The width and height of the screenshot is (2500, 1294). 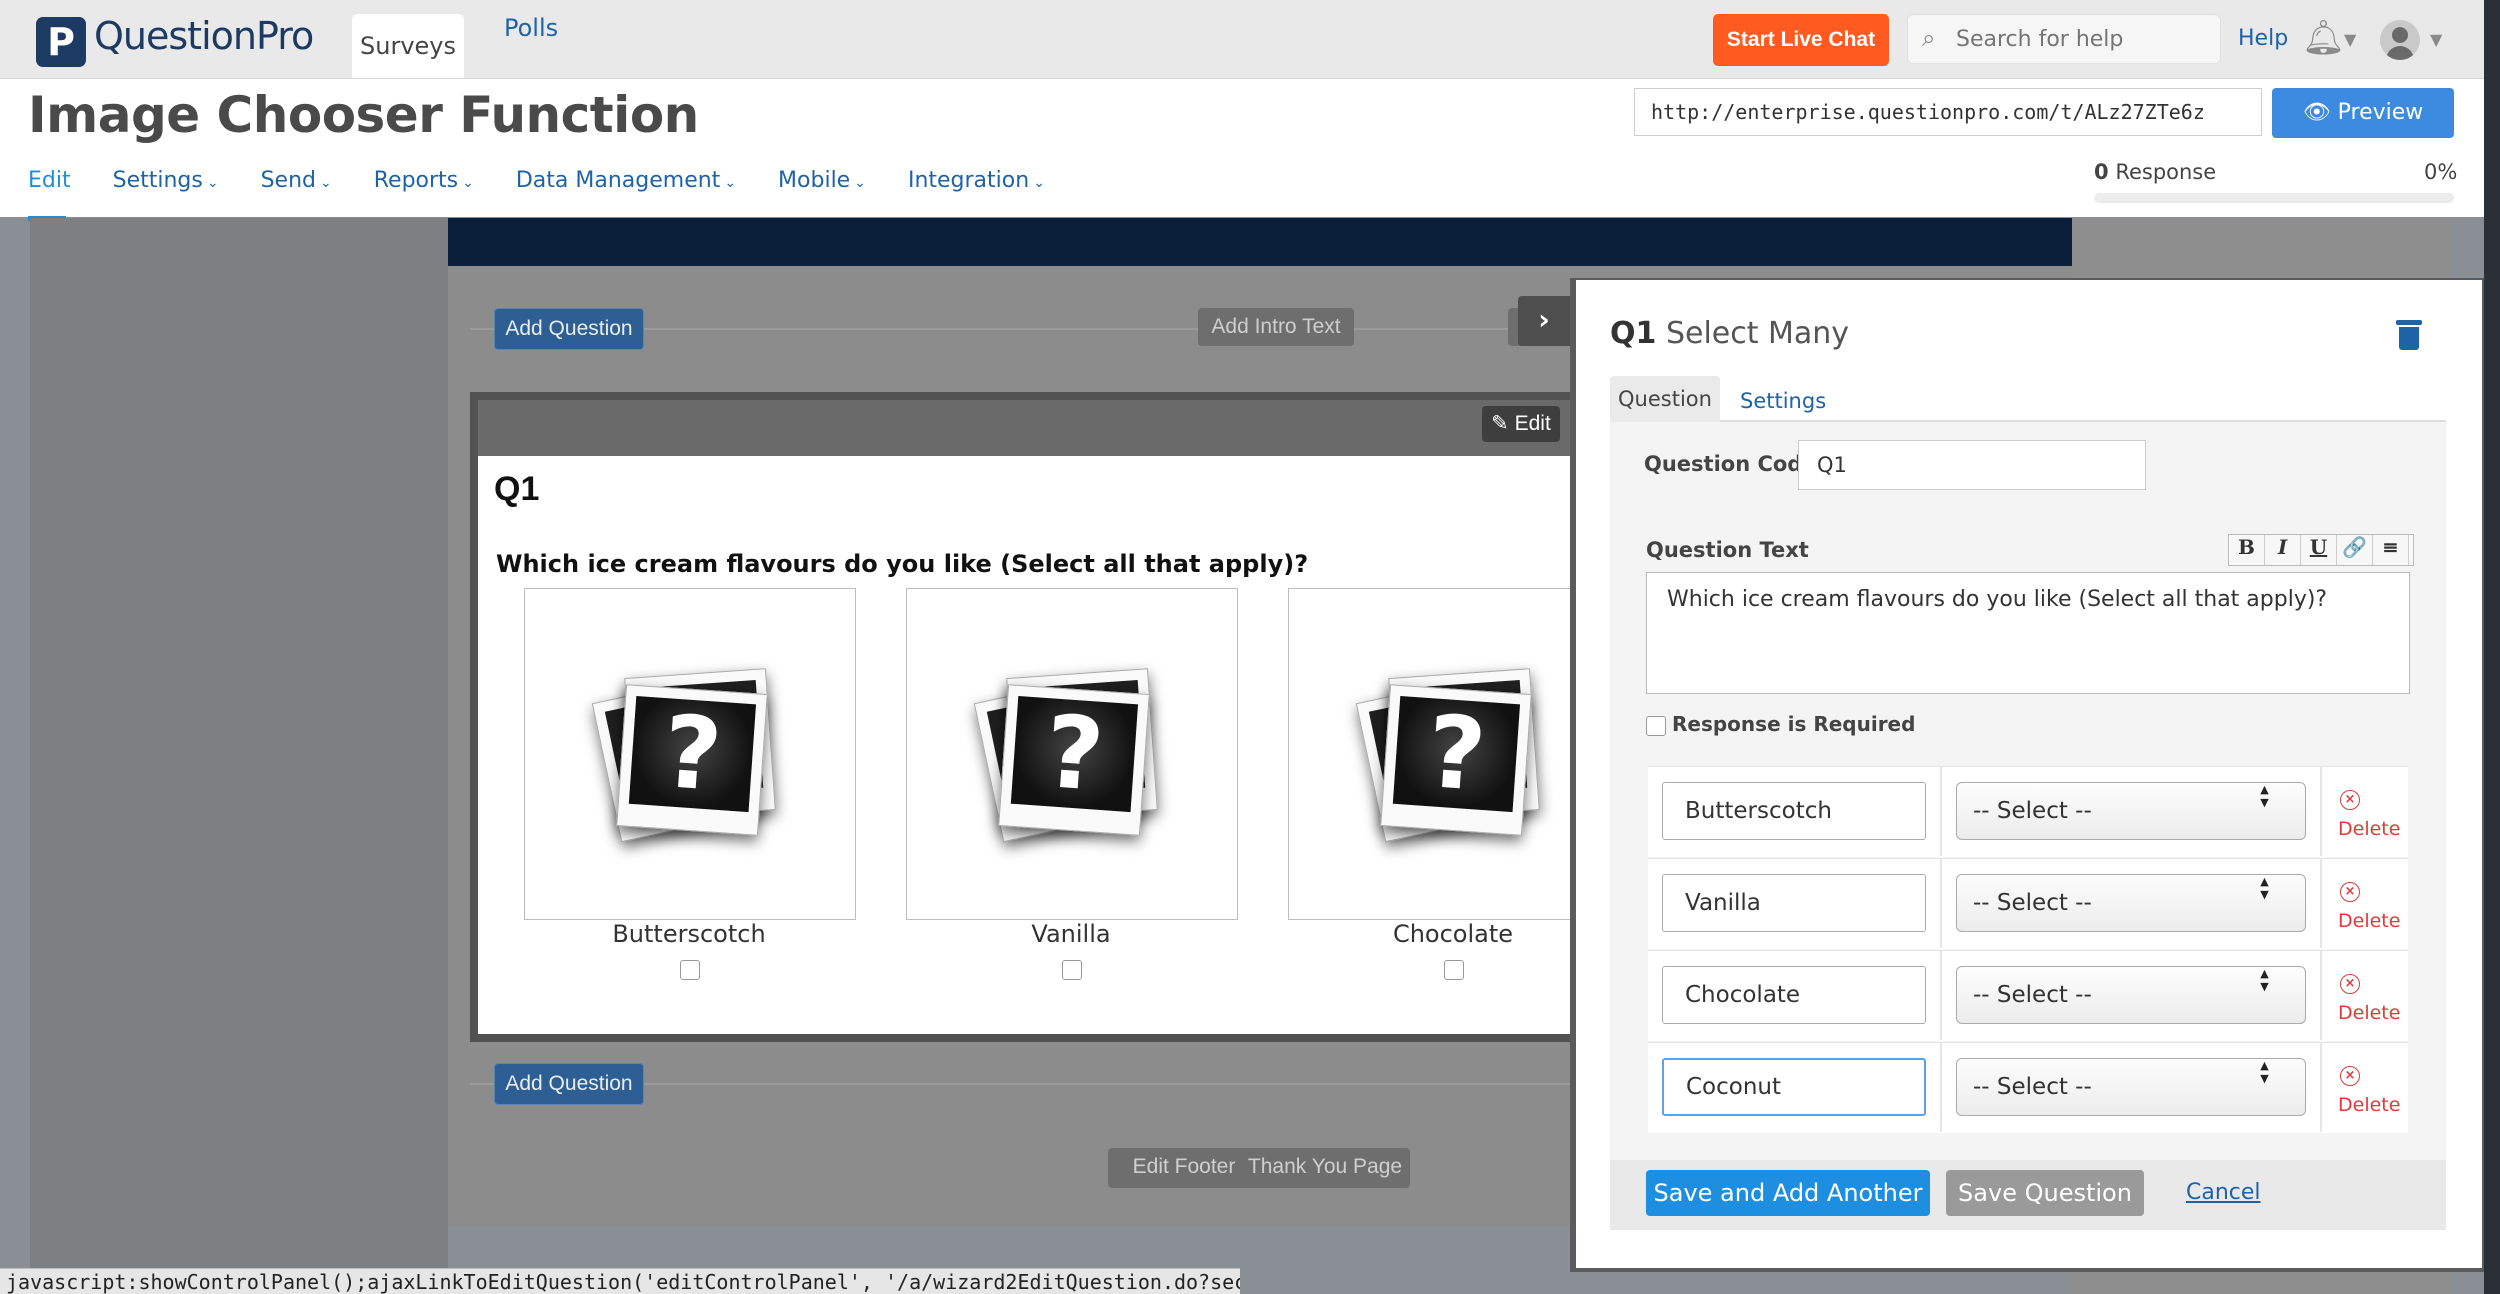 What do you see at coordinates (2045, 1193) in the screenshot?
I see `save-question-button: Save Question` at bounding box center [2045, 1193].